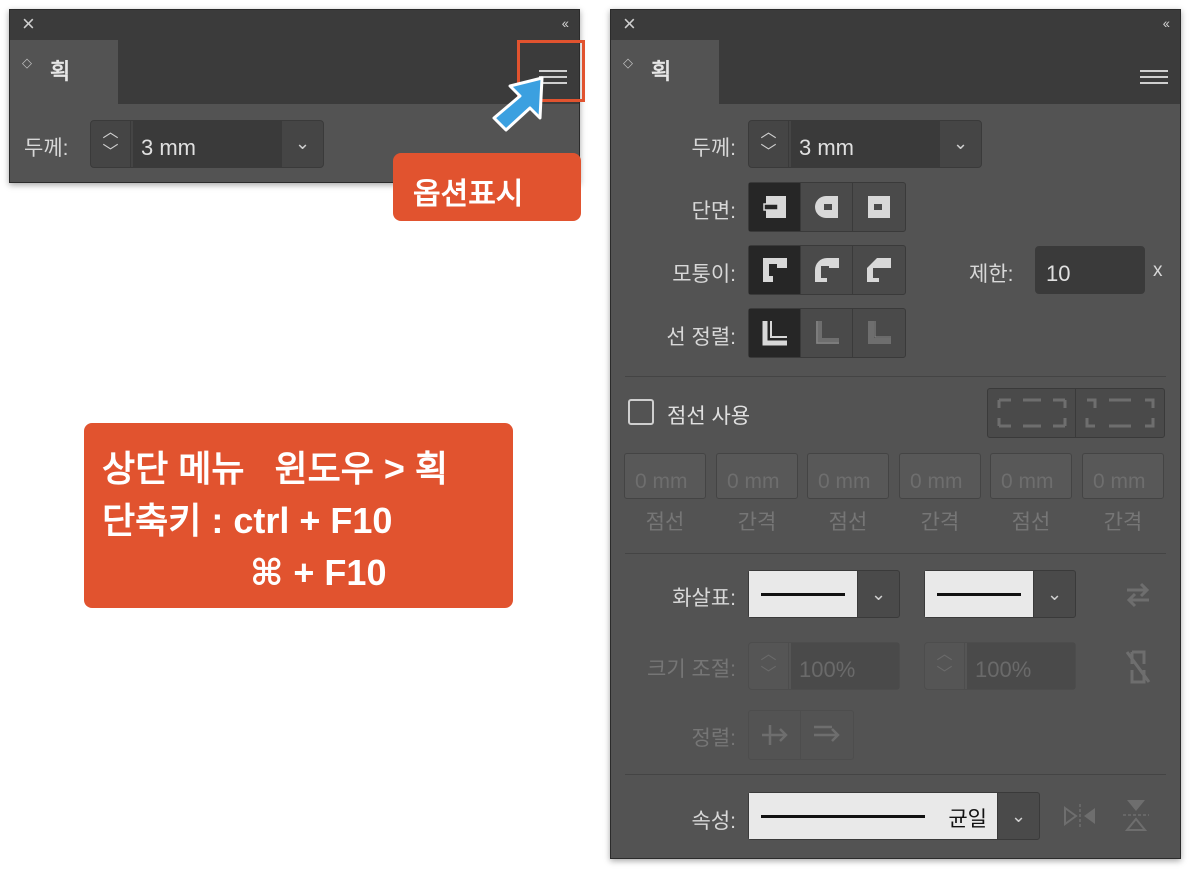  I want to click on start-arrowhead-select: ⌄, so click(824, 594).